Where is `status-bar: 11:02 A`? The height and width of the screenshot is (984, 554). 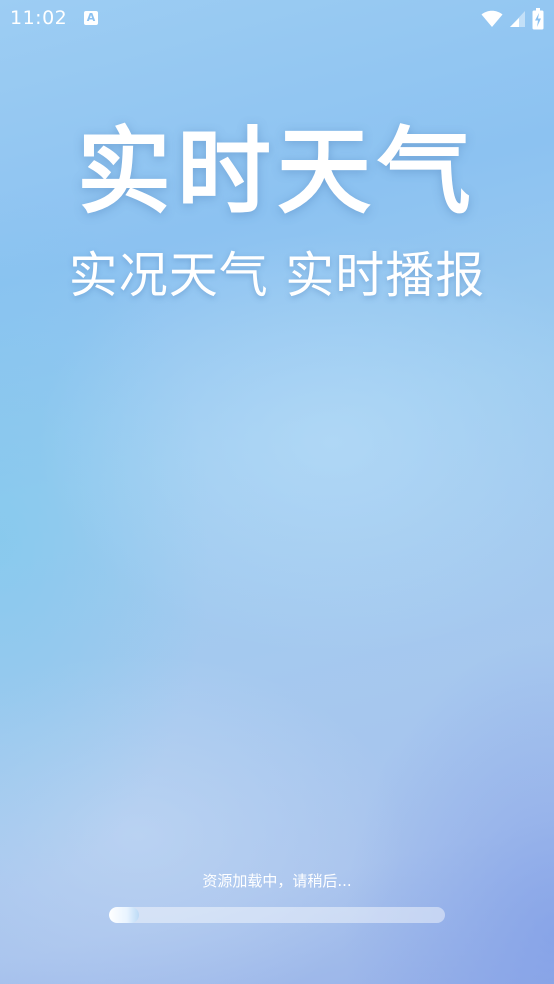 status-bar: 11:02 A is located at coordinates (277, 20).